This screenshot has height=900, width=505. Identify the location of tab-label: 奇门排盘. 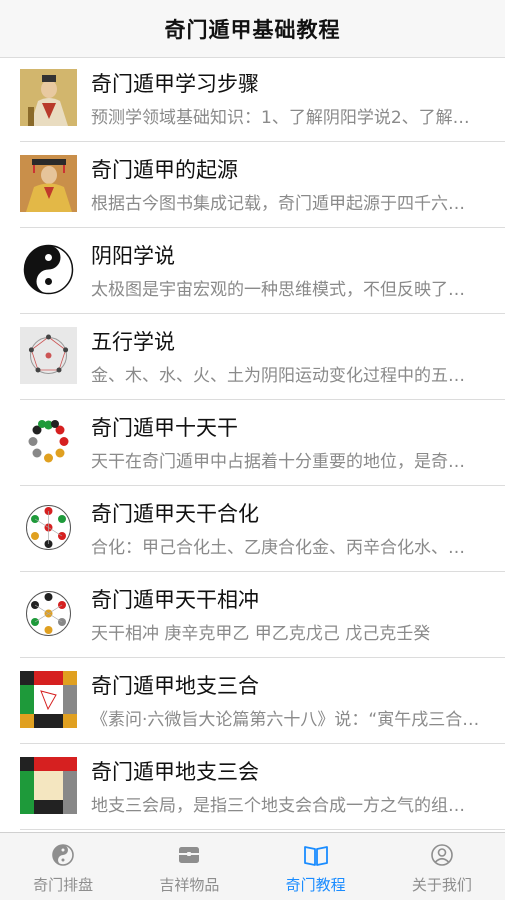
(63, 885).